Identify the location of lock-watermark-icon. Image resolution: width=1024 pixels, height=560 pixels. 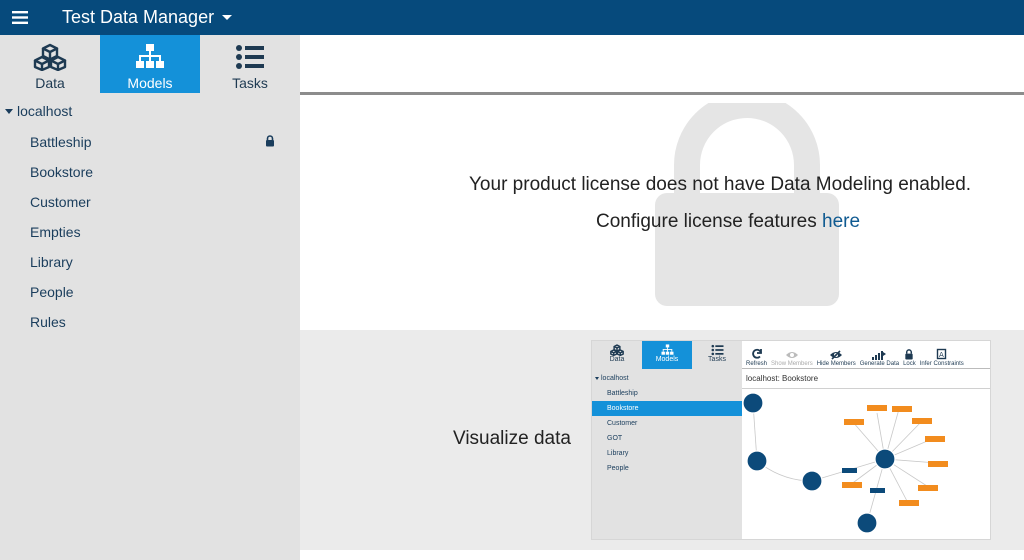
(747, 204).